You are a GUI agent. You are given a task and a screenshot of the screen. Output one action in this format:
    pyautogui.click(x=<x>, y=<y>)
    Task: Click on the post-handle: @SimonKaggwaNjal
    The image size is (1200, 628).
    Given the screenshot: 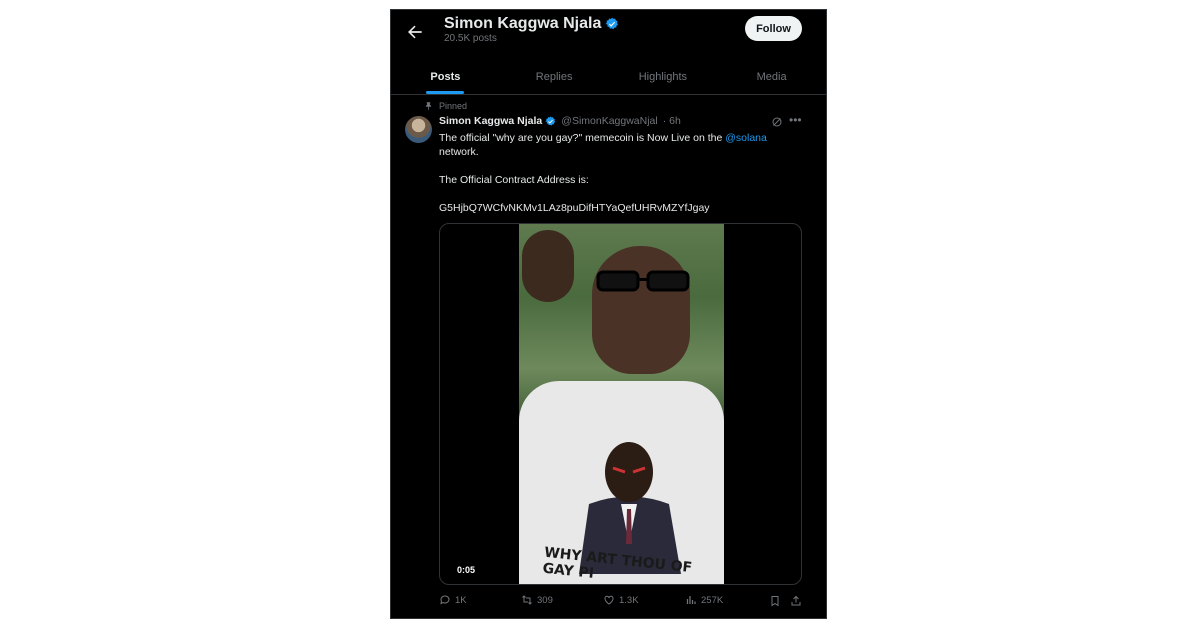 What is the action you would take?
    pyautogui.click(x=609, y=121)
    